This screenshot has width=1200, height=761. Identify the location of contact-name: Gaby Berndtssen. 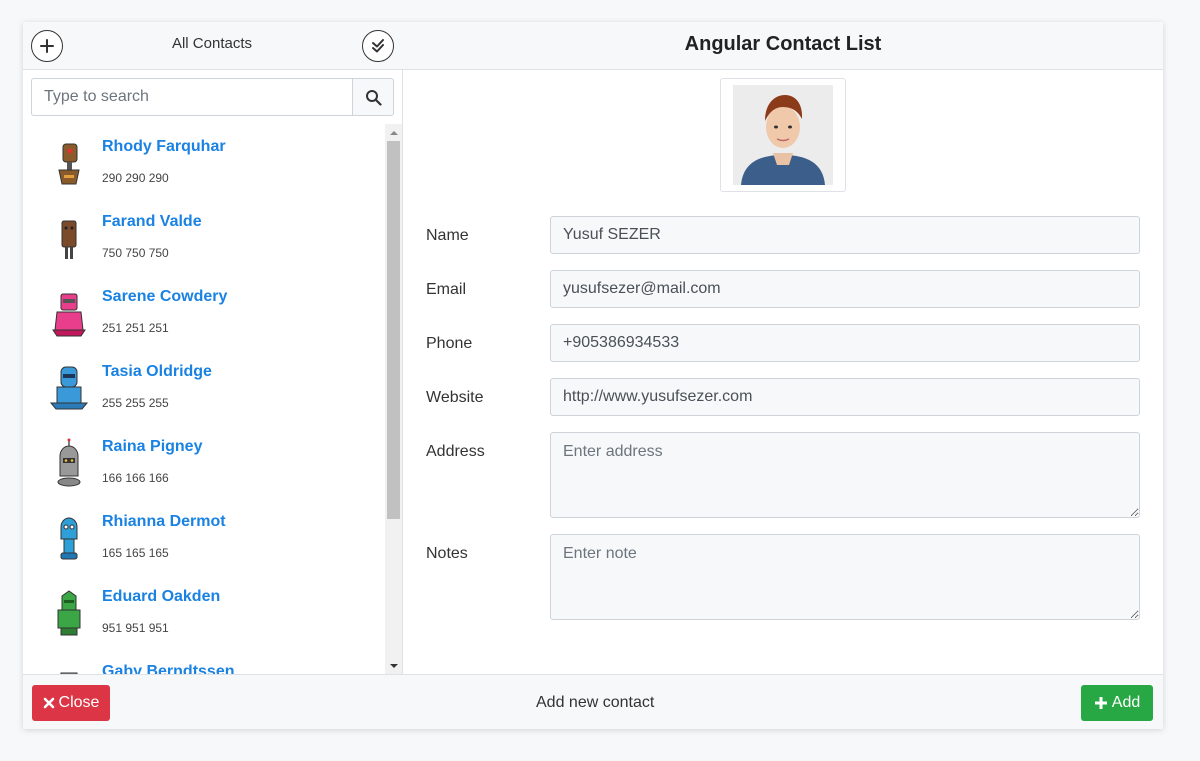
(168, 668).